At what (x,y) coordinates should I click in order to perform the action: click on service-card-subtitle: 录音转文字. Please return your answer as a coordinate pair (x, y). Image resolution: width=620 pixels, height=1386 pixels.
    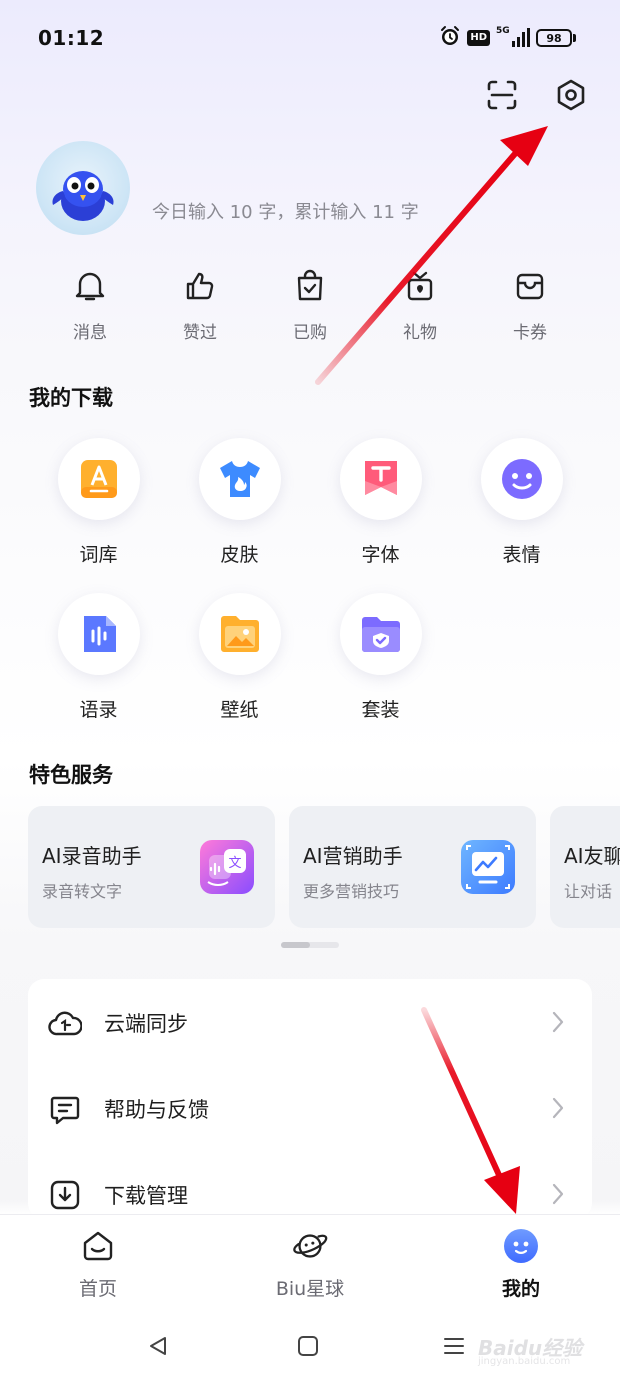
    Looking at the image, I should click on (82, 891).